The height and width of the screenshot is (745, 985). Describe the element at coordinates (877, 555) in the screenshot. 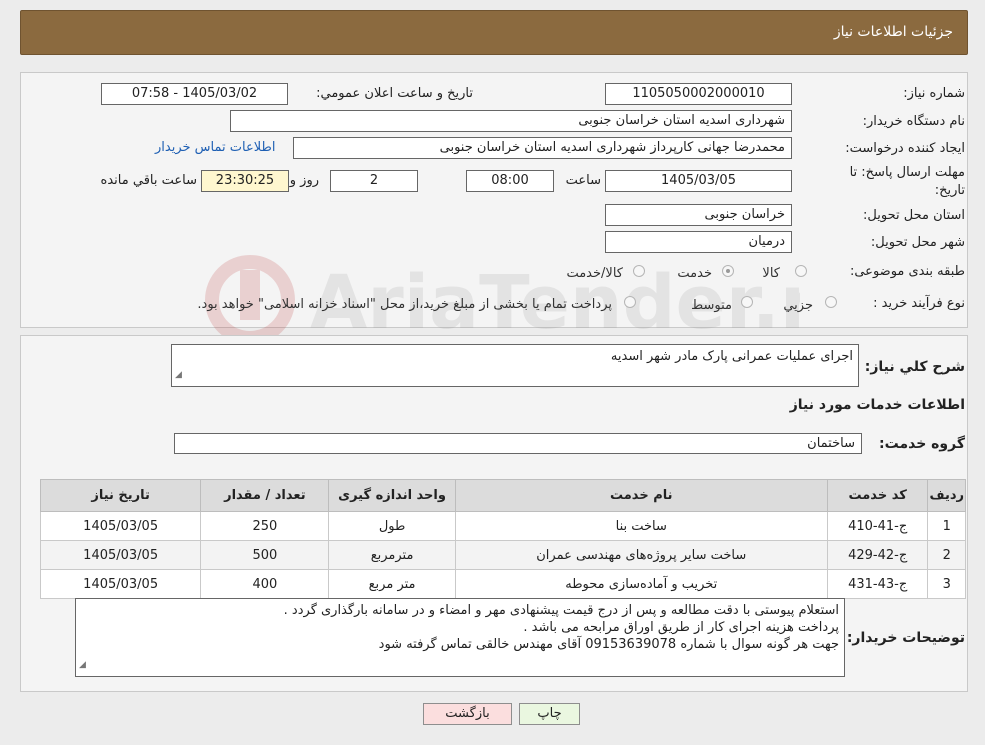

I see `cell-service-code: ج-42-429` at that location.